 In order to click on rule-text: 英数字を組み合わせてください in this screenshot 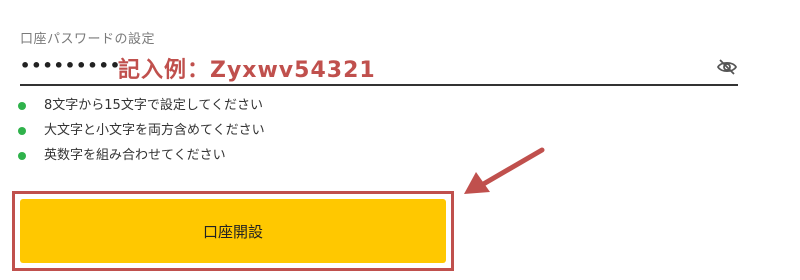, I will do `click(135, 155)`.